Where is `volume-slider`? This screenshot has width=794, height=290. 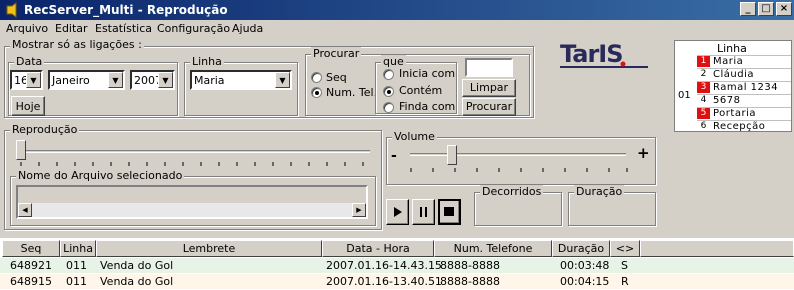 volume-slider is located at coordinates (452, 155).